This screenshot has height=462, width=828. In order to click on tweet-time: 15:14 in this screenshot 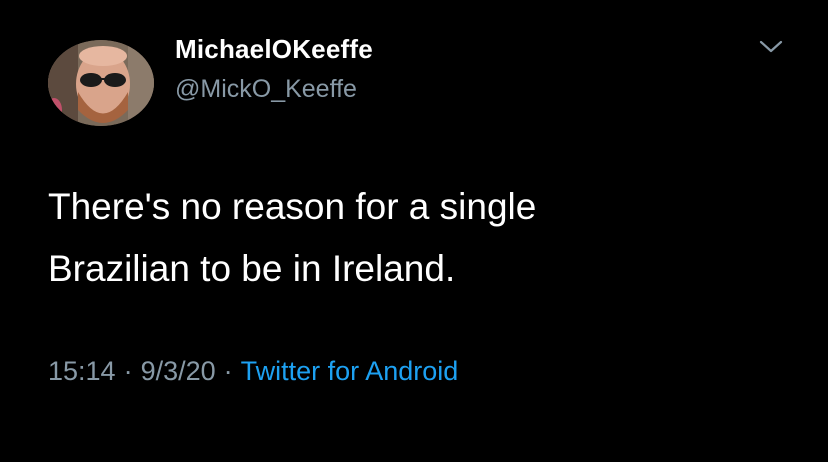, I will do `click(82, 371)`.